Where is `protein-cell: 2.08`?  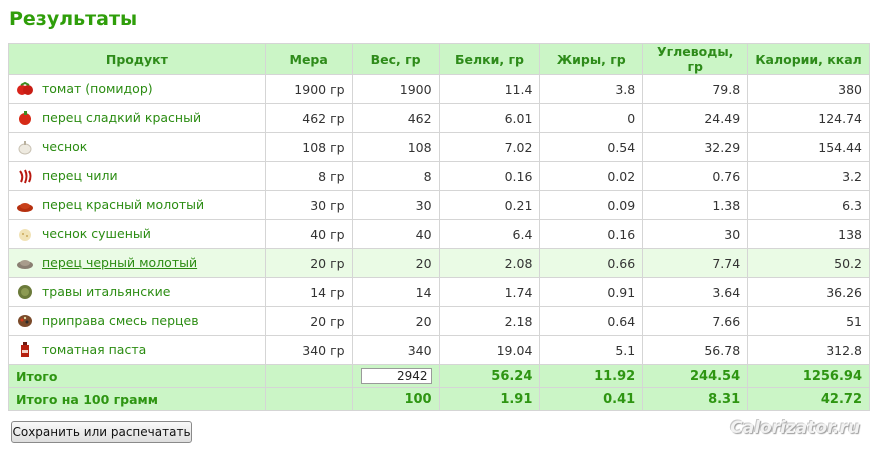 protein-cell: 2.08 is located at coordinates (489, 263).